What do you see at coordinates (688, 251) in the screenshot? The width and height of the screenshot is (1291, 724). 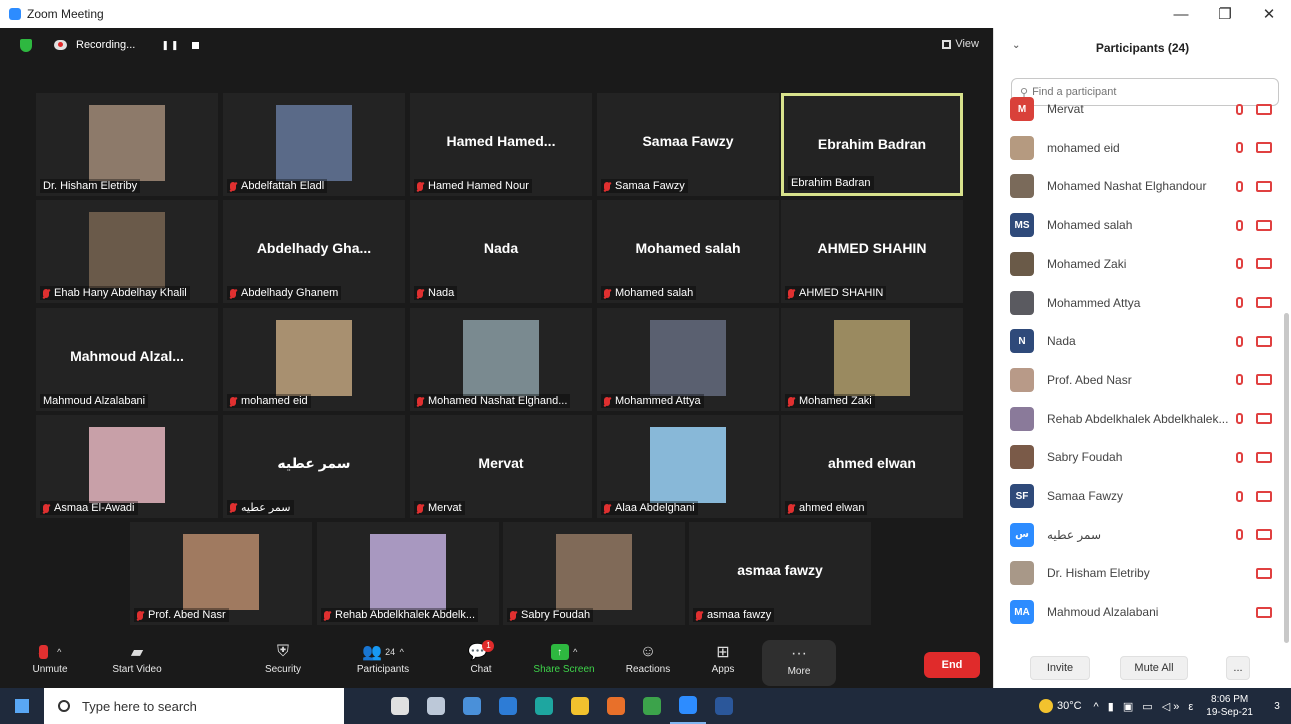 I see `video-tile: Mohamed salah Mohamed salah` at bounding box center [688, 251].